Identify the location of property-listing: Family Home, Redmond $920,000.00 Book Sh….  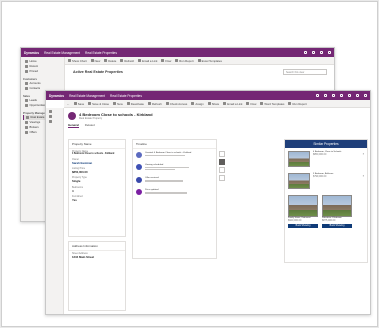
(303, 211).